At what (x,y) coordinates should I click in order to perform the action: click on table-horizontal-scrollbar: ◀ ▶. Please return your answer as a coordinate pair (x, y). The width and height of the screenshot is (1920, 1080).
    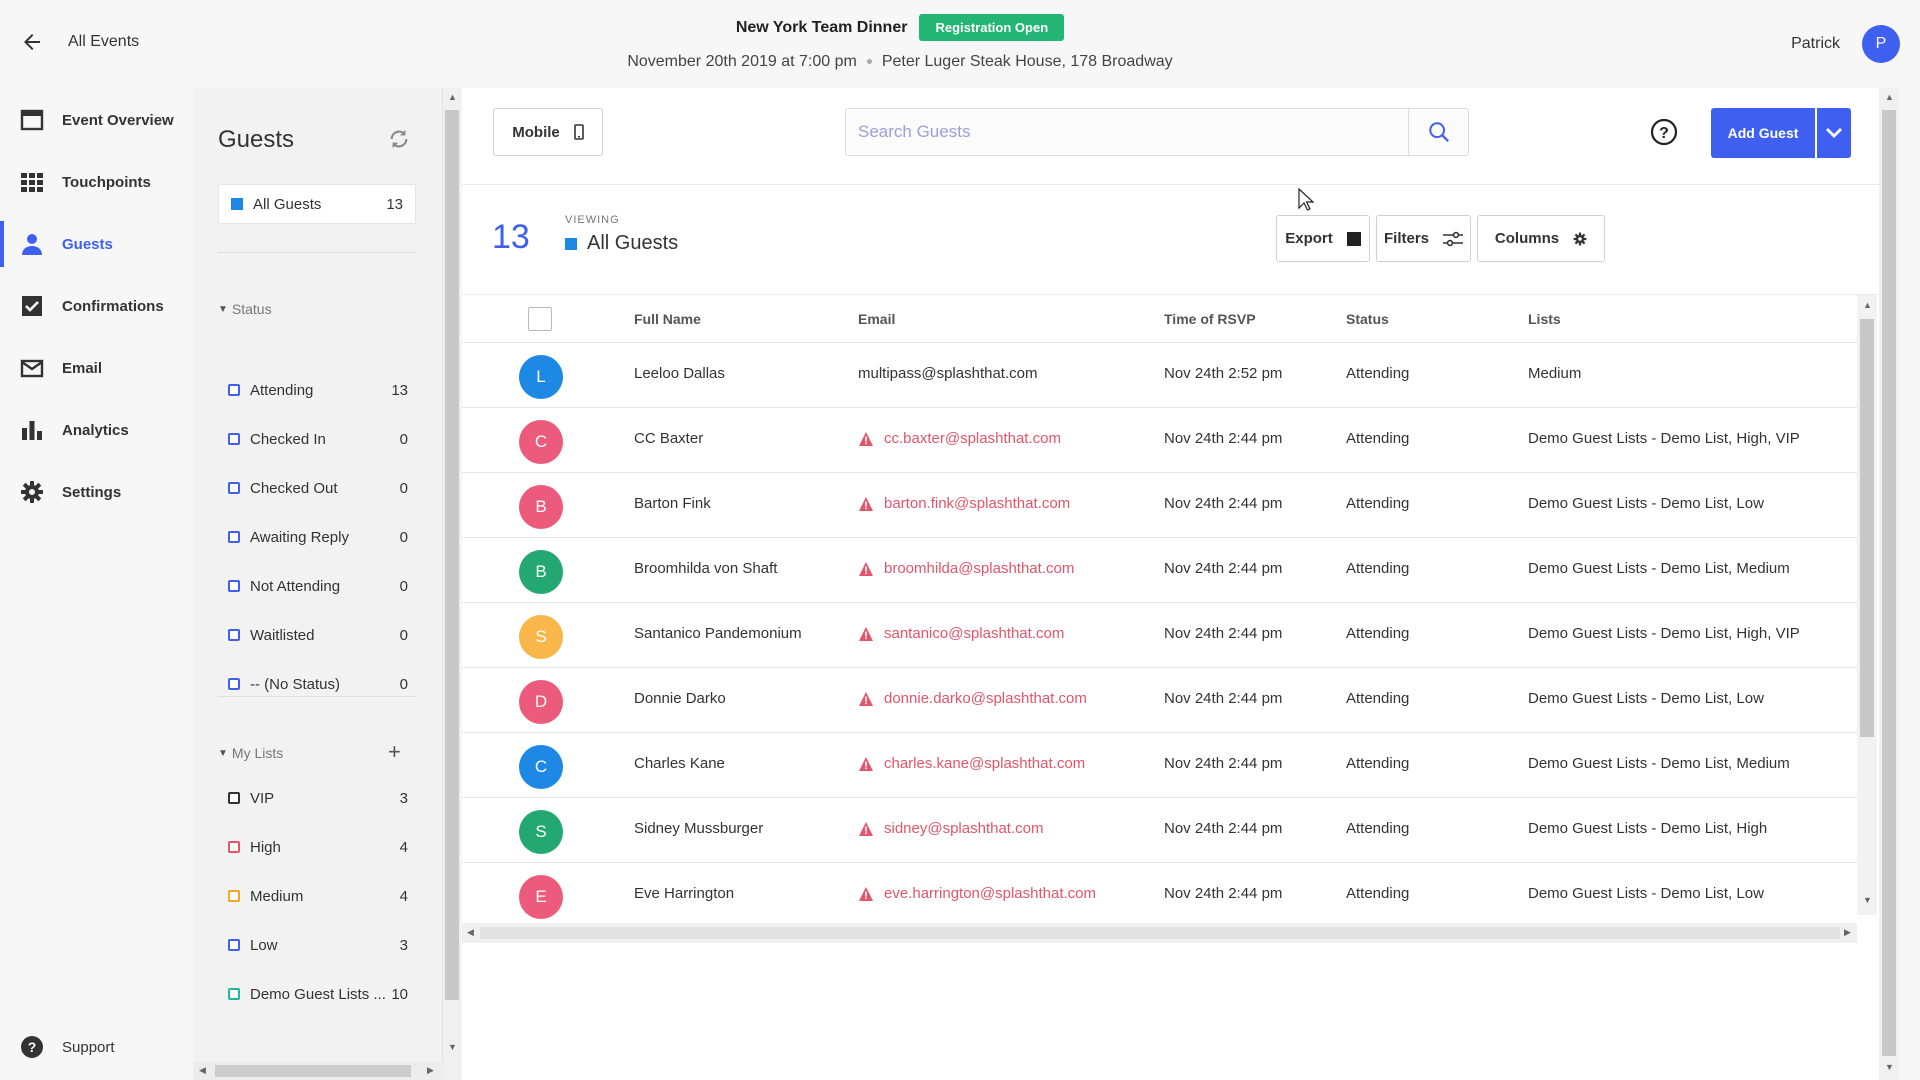
    Looking at the image, I should click on (1159, 933).